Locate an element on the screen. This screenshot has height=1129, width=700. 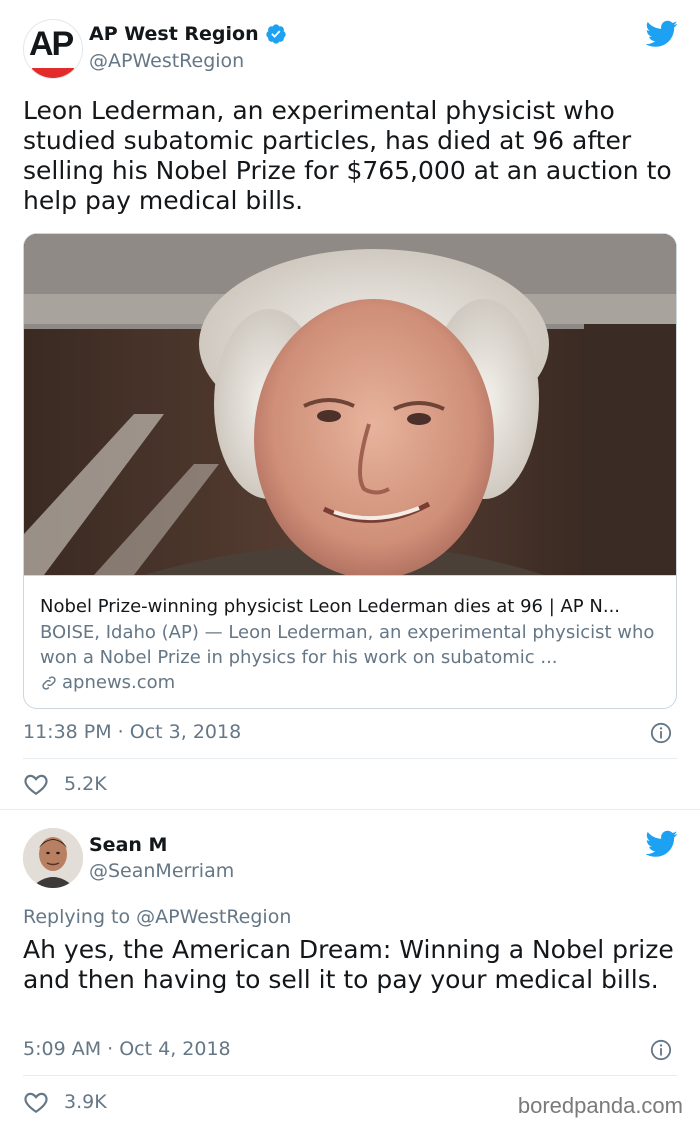
ap-logo-red-band is located at coordinates (53, 73).